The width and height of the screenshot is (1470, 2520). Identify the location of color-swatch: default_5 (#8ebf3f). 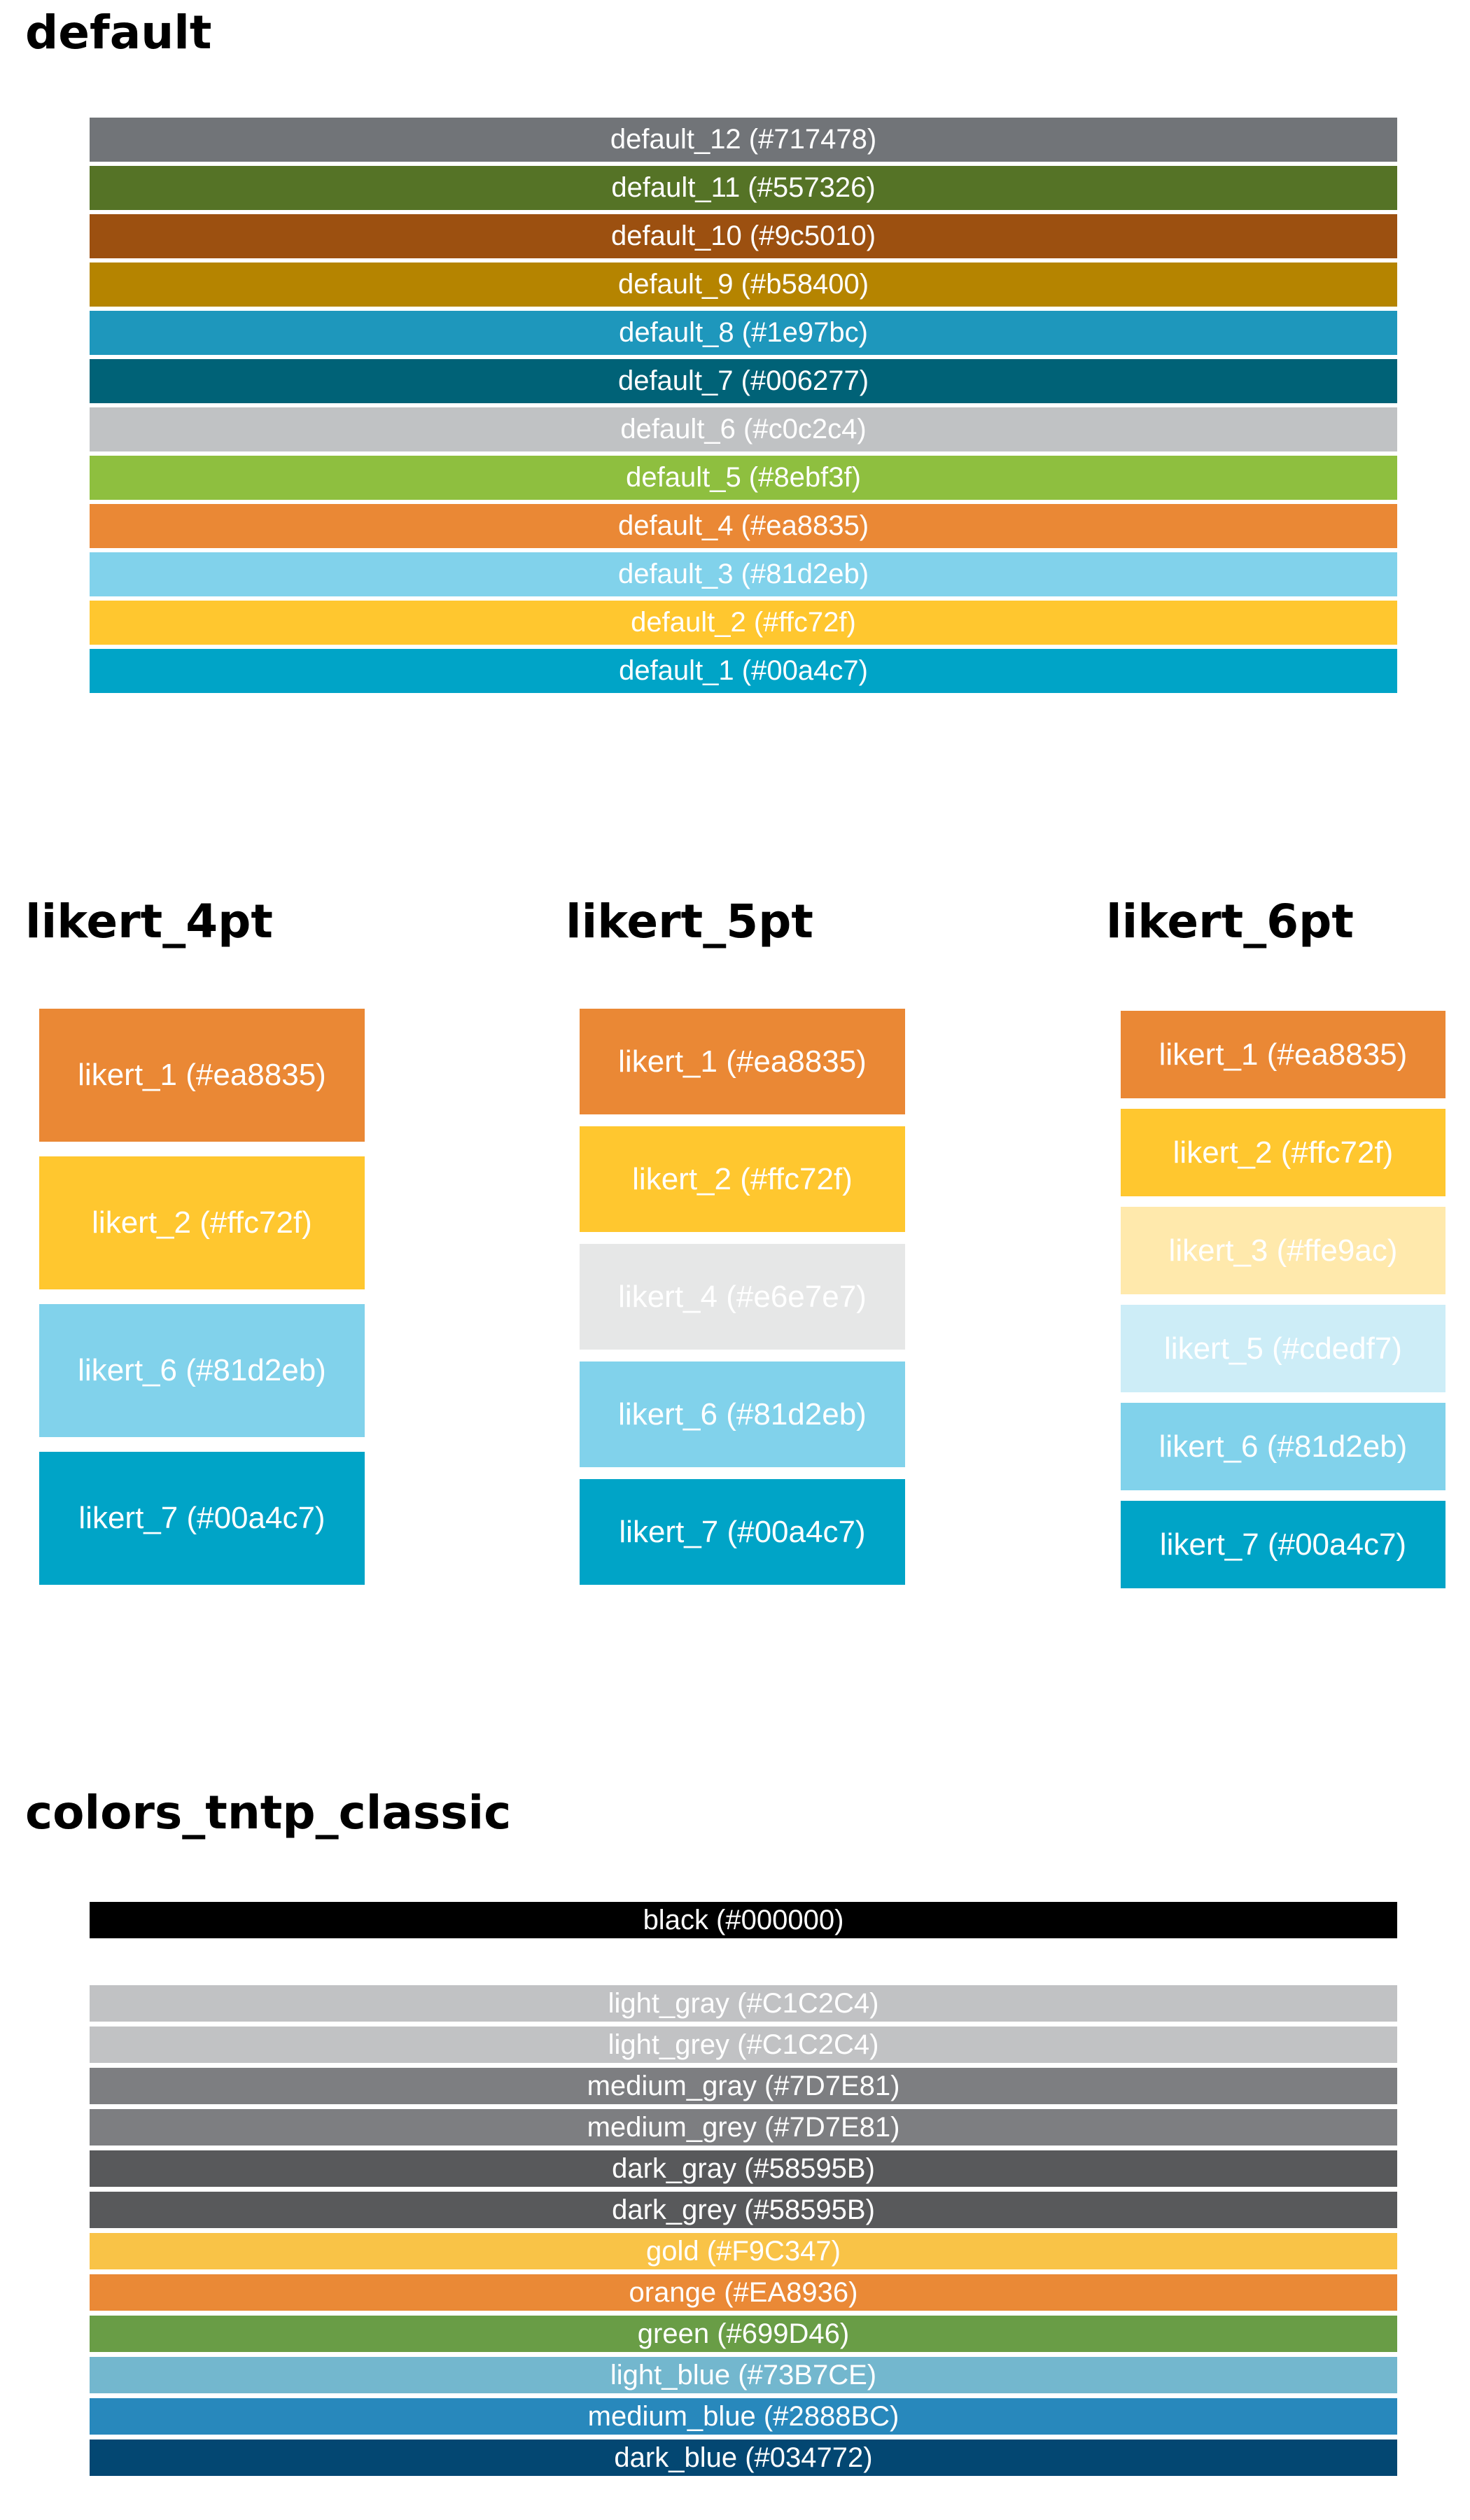
(743, 478).